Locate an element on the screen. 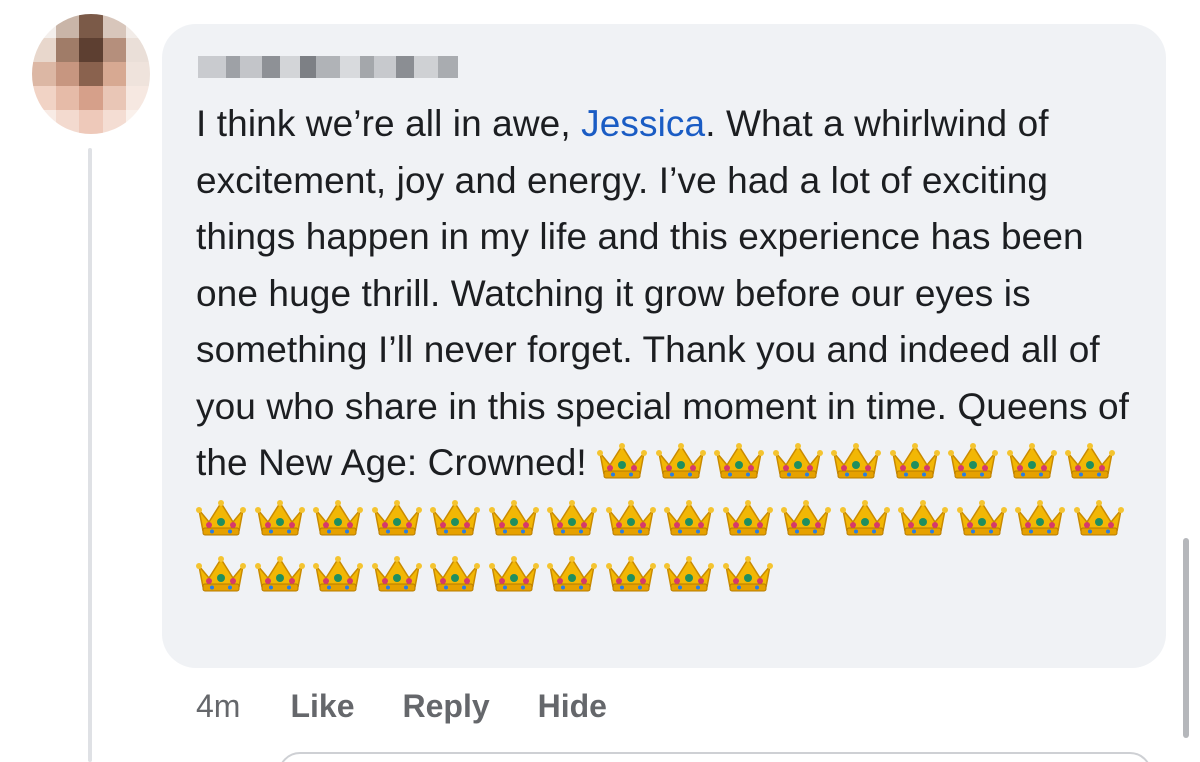 The height and width of the screenshot is (762, 1200). comment-text-part-1: I think we’re all in awe, is located at coordinates (389, 123).